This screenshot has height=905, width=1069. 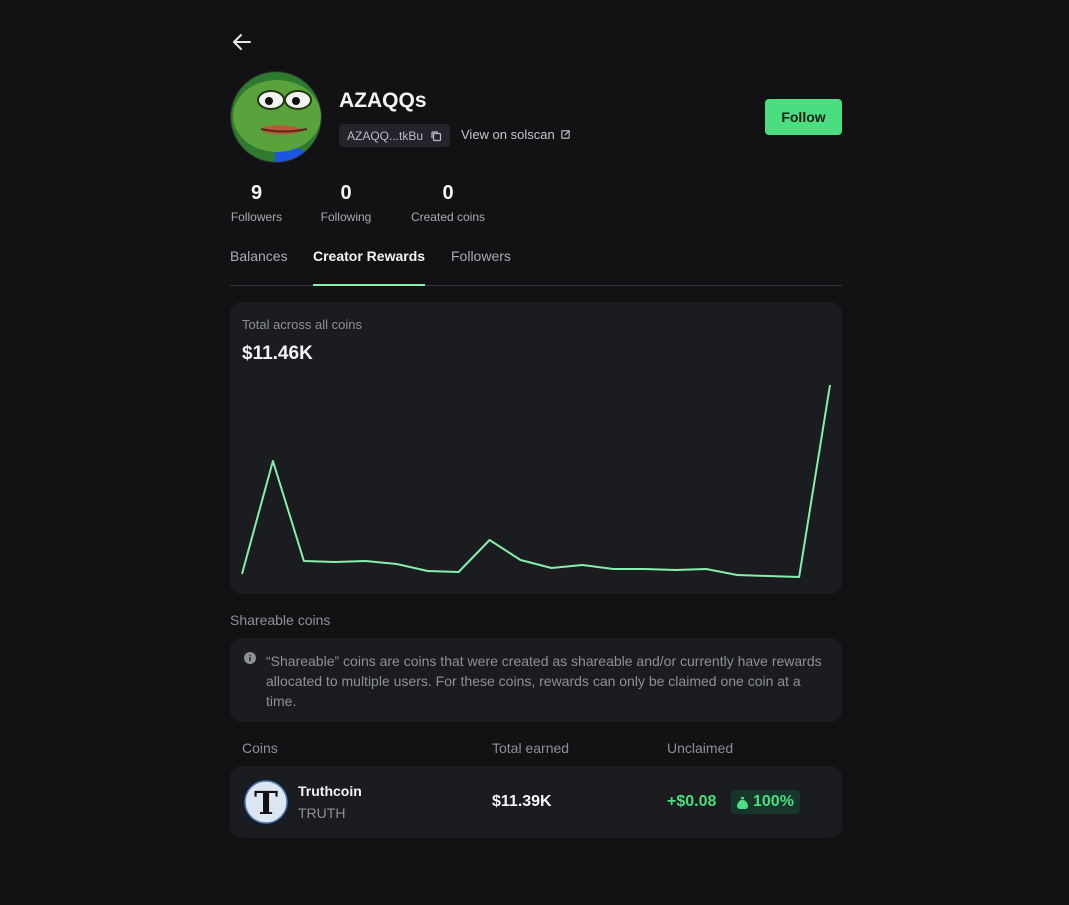 What do you see at coordinates (242, 42) in the screenshot?
I see `arrow-left-icon` at bounding box center [242, 42].